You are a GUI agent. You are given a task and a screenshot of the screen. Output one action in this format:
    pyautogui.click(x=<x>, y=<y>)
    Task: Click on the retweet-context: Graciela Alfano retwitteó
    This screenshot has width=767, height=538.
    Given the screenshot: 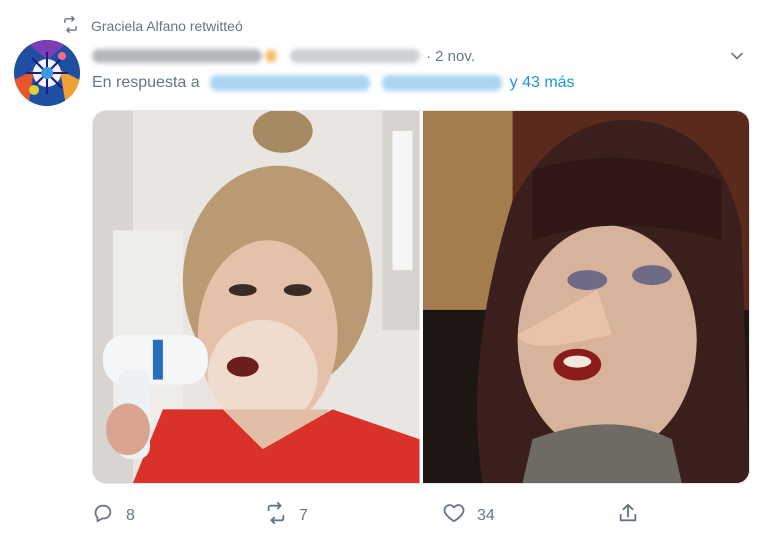 What is the action you would take?
    pyautogui.click(x=152, y=25)
    